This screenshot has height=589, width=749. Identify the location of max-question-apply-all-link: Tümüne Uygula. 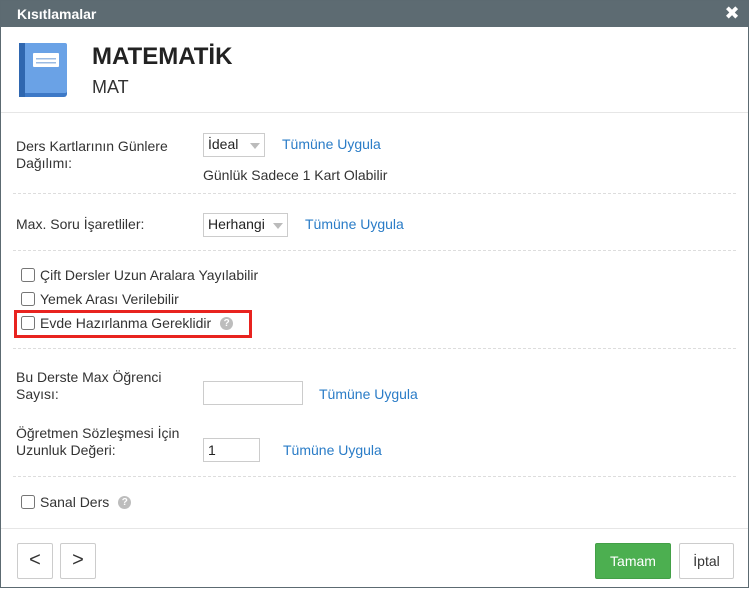
(354, 224).